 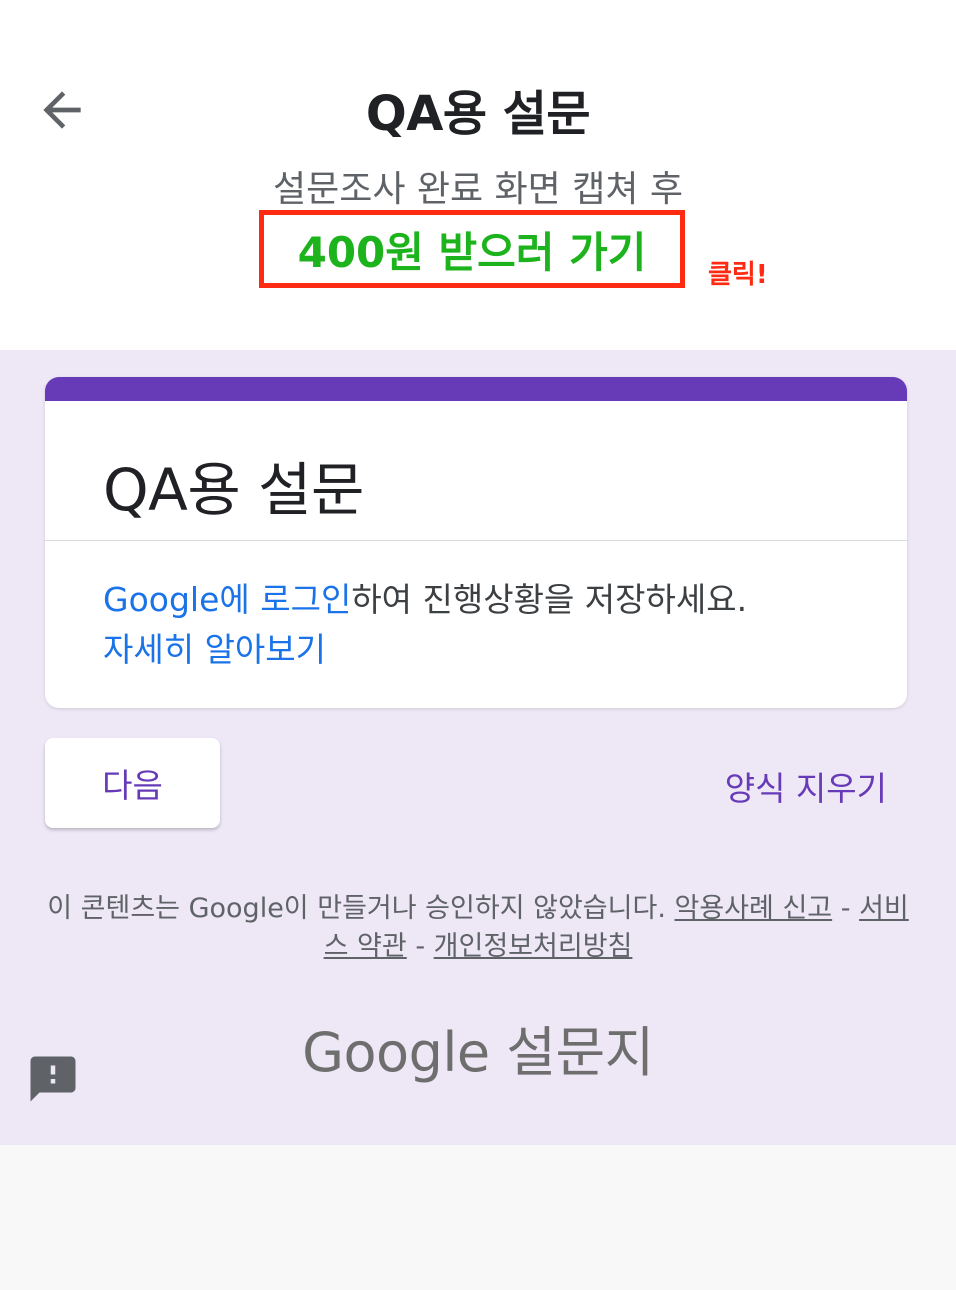 I want to click on learn-more-link: 자세히 알아보기, so click(x=214, y=649).